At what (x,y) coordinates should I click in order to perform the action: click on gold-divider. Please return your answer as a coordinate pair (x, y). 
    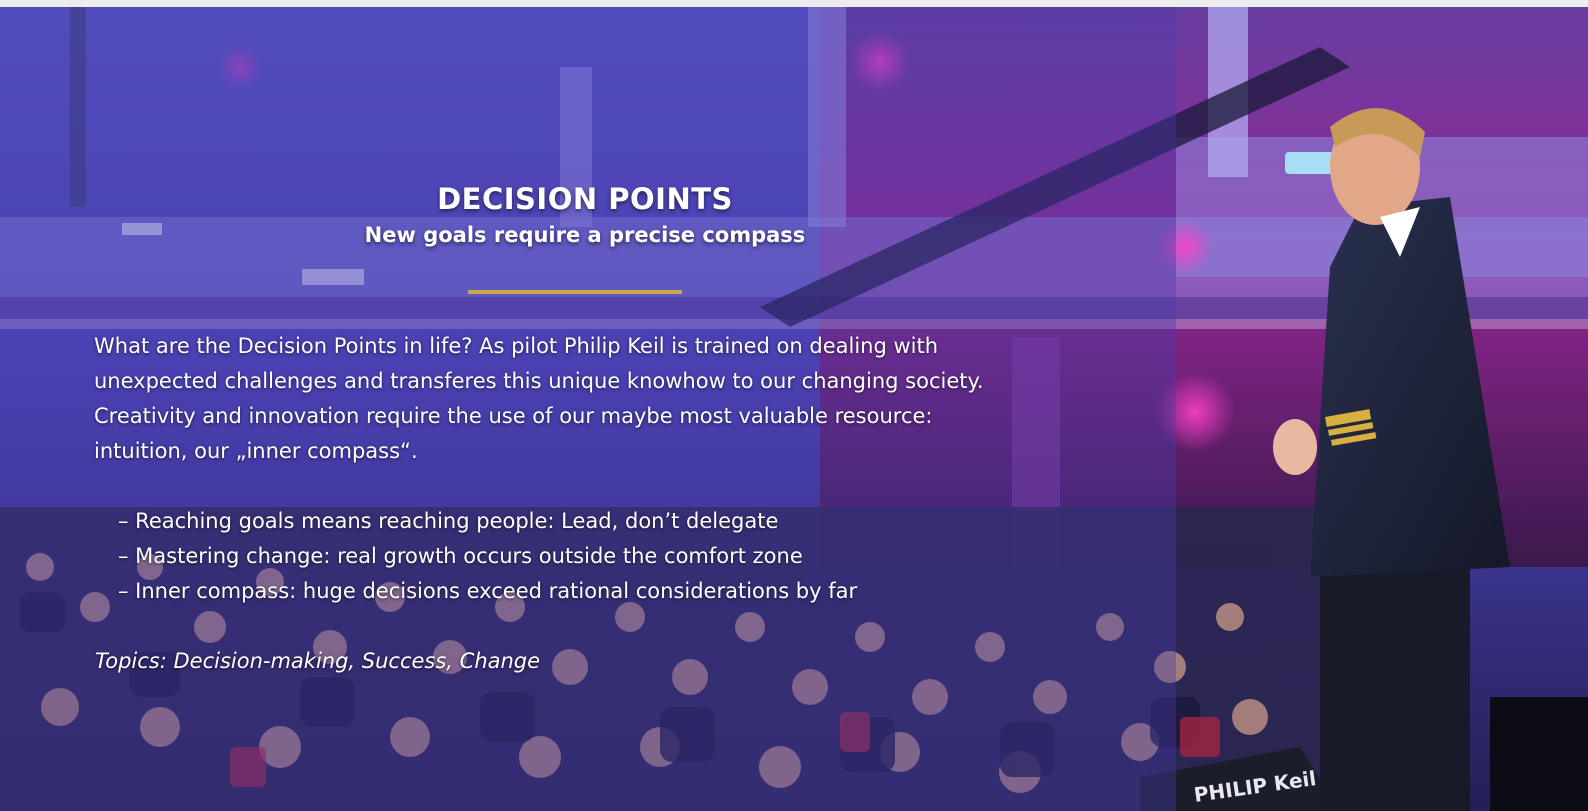
    Looking at the image, I should click on (575, 292).